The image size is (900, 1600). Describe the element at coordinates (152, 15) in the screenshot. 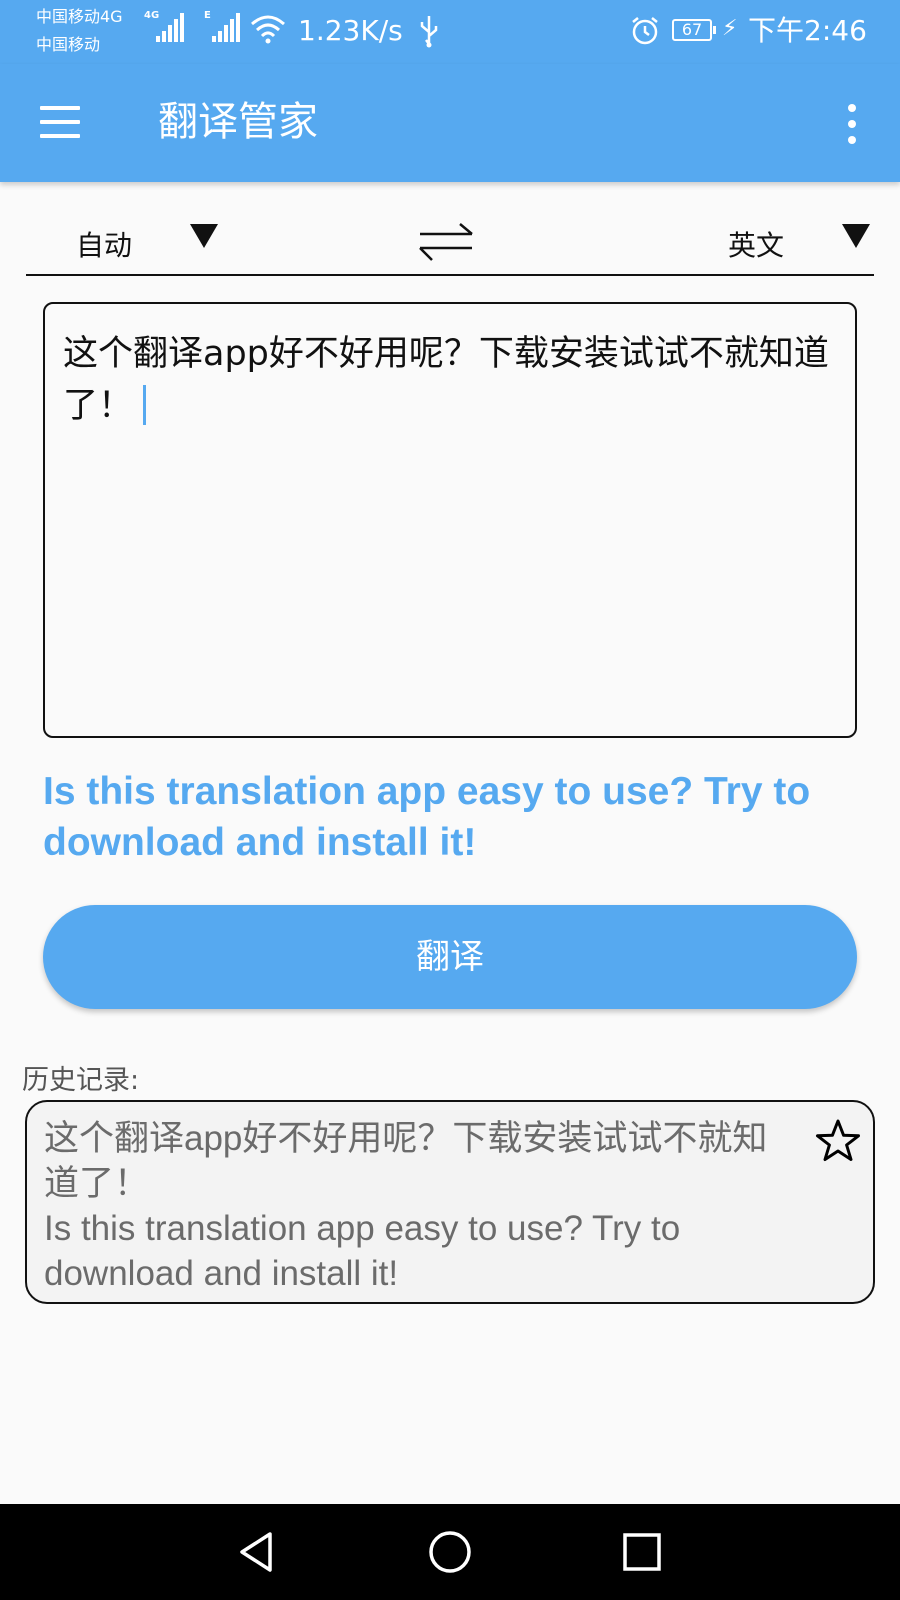

I see `signal-1-tag: 4G` at that location.